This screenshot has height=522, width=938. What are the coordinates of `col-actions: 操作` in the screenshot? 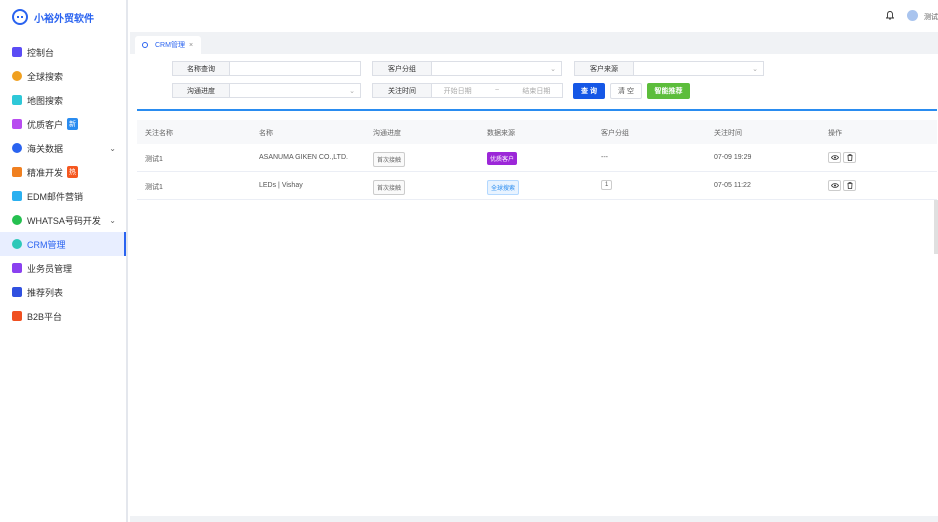 It's located at (835, 133).